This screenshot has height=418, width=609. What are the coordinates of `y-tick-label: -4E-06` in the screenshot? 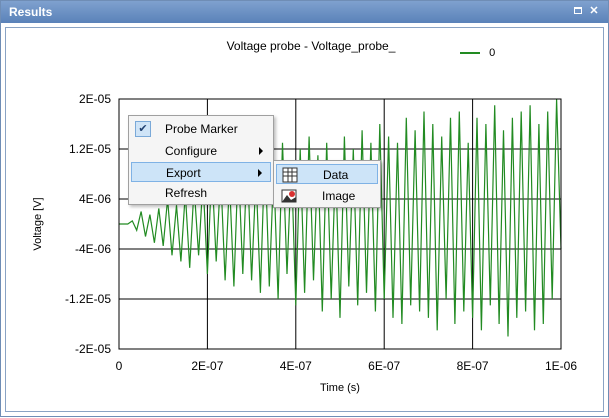 It's located at (93, 249).